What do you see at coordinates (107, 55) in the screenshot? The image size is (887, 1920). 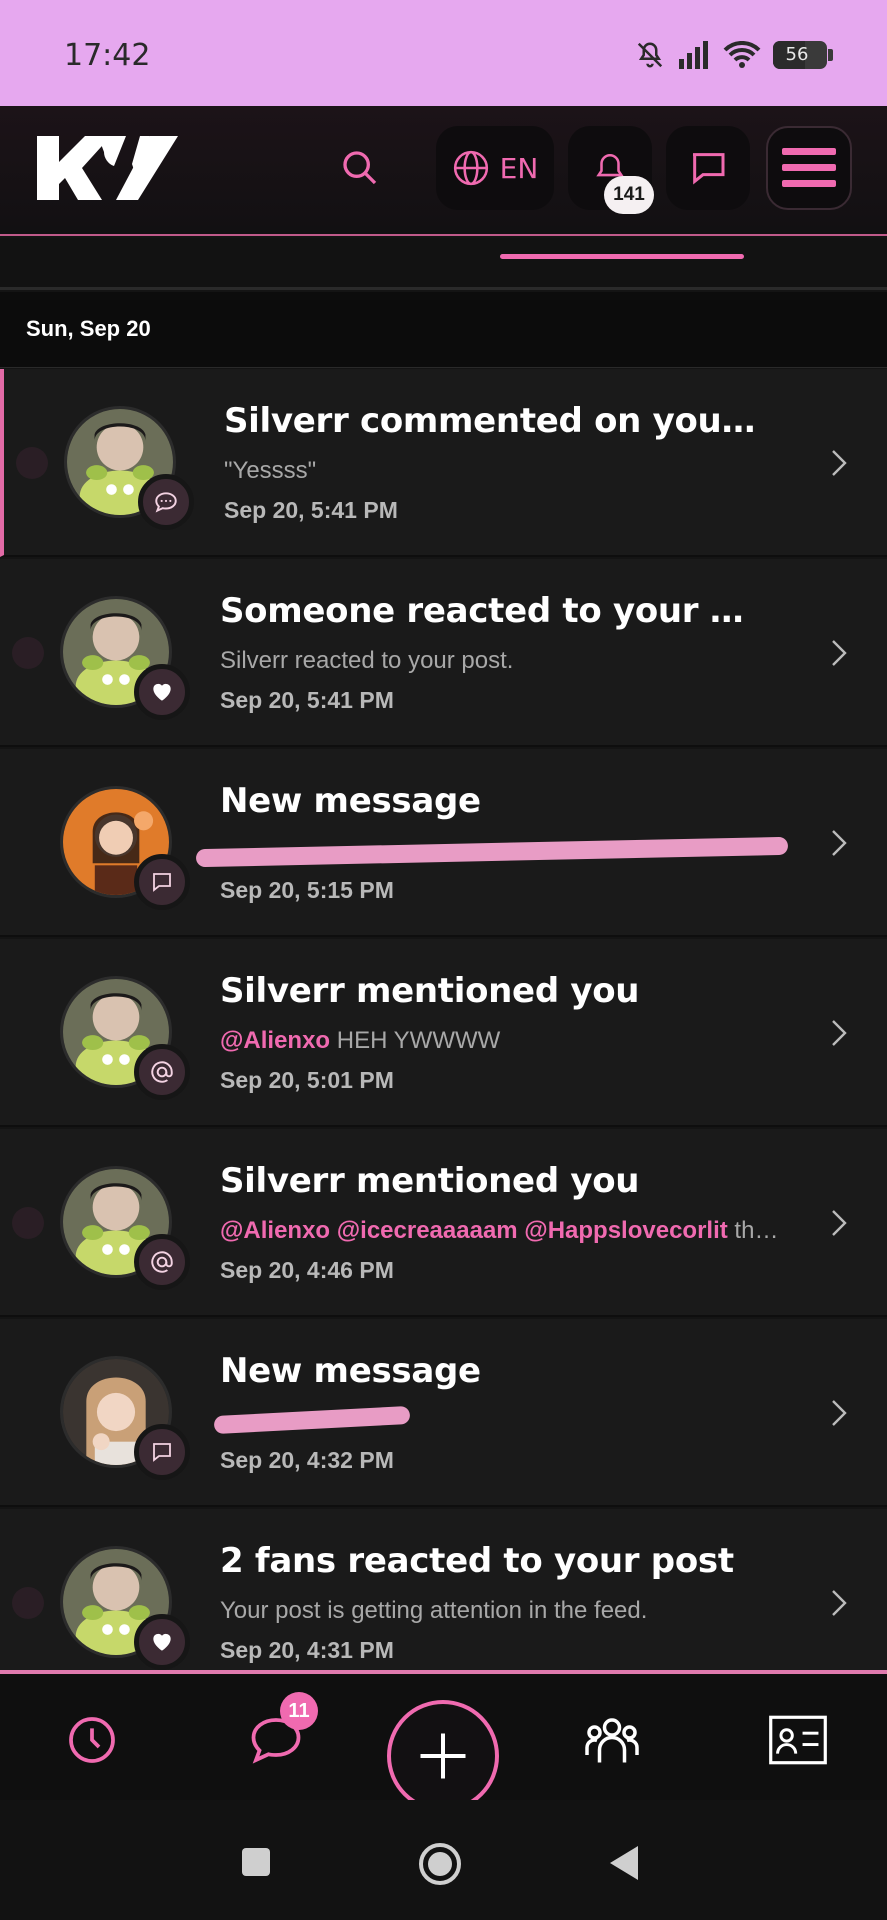 I see `status-time: 17:42` at bounding box center [107, 55].